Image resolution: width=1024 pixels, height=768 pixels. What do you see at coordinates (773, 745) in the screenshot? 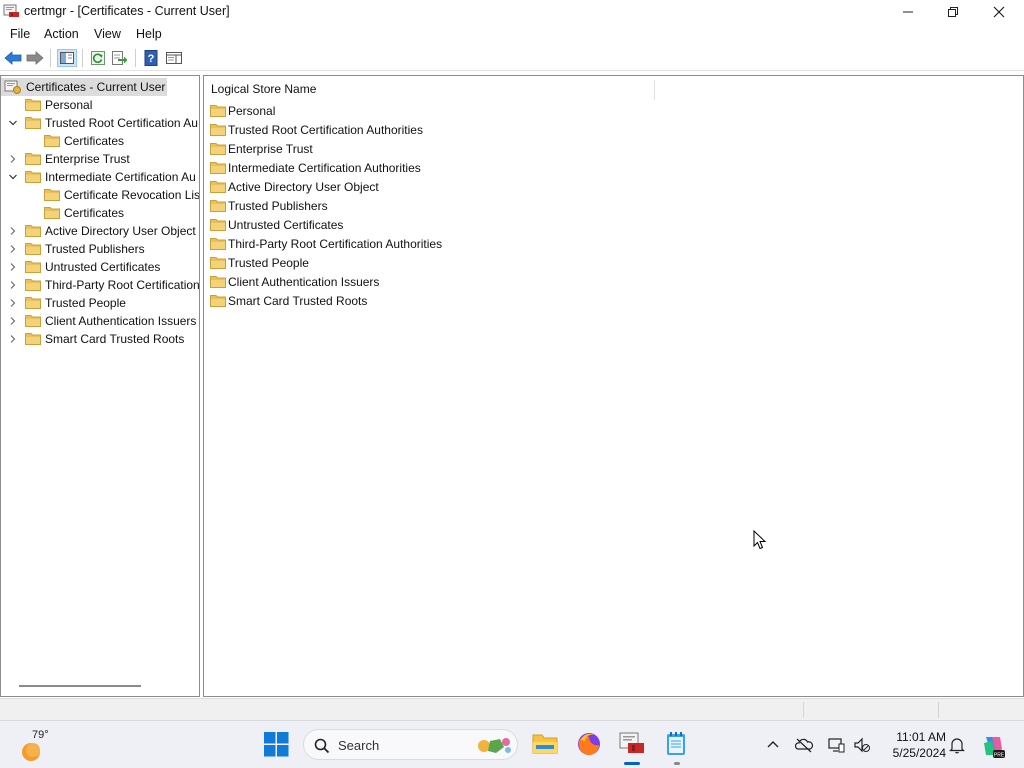
I see `show-hidden-icons-chevron-up-icon` at bounding box center [773, 745].